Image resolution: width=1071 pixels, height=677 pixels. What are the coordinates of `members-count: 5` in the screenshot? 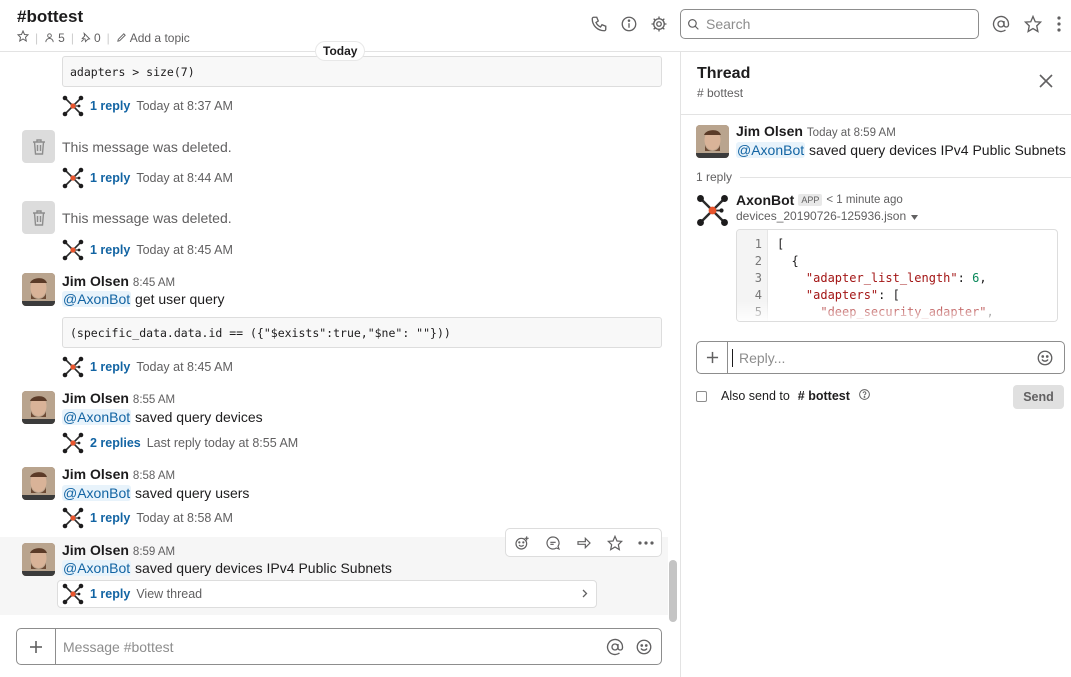 It's located at (54, 38).